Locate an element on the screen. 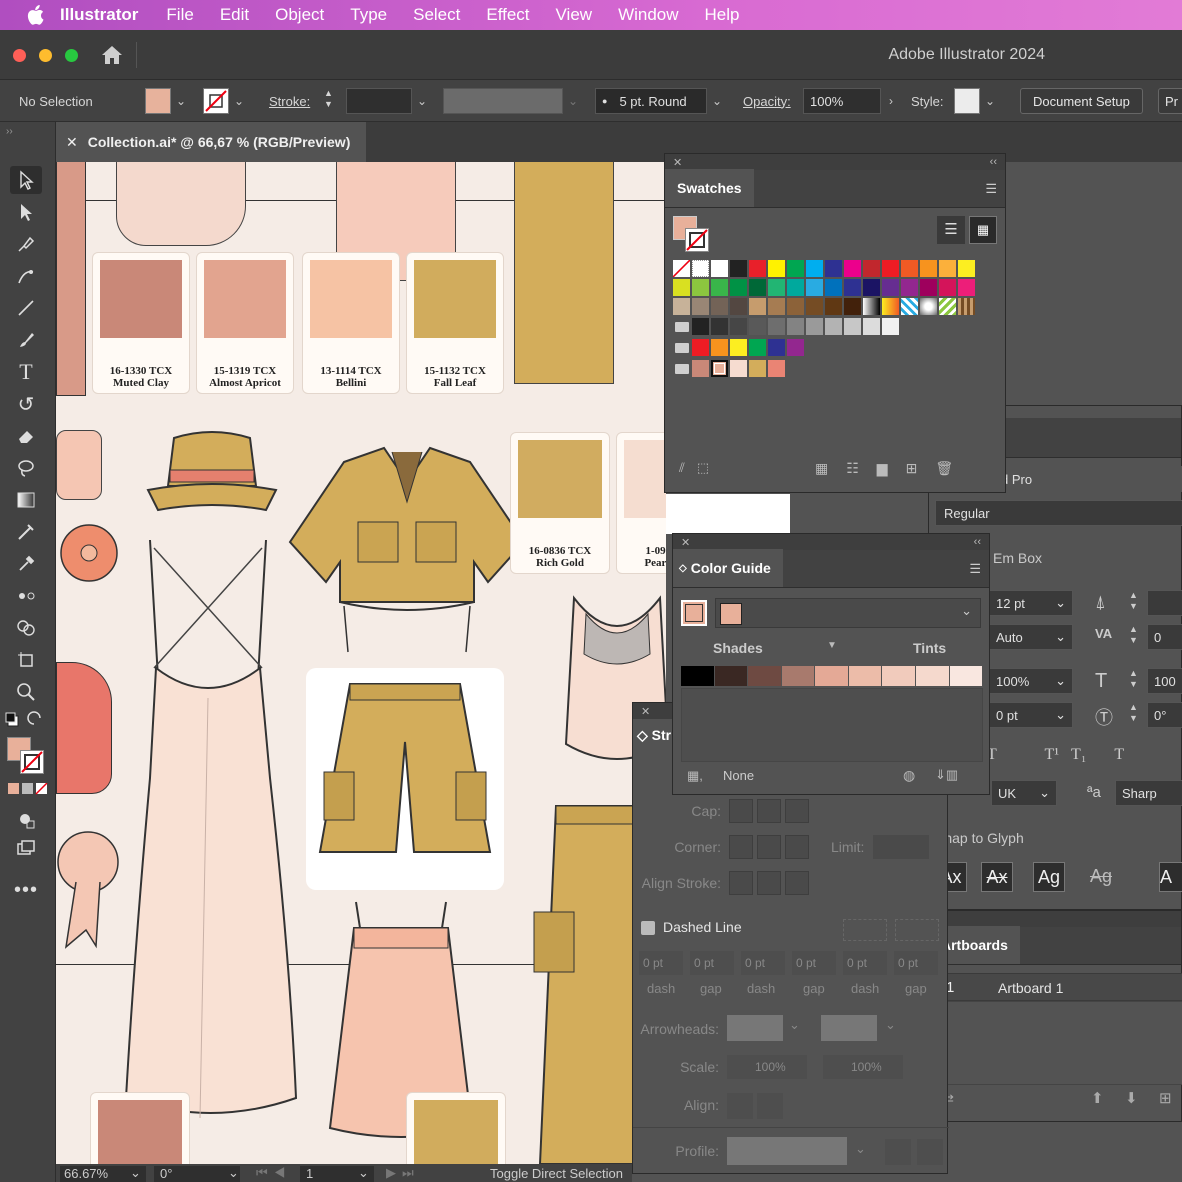 The width and height of the screenshot is (1182, 1182). gradient-tool-icon is located at coordinates (26, 500).